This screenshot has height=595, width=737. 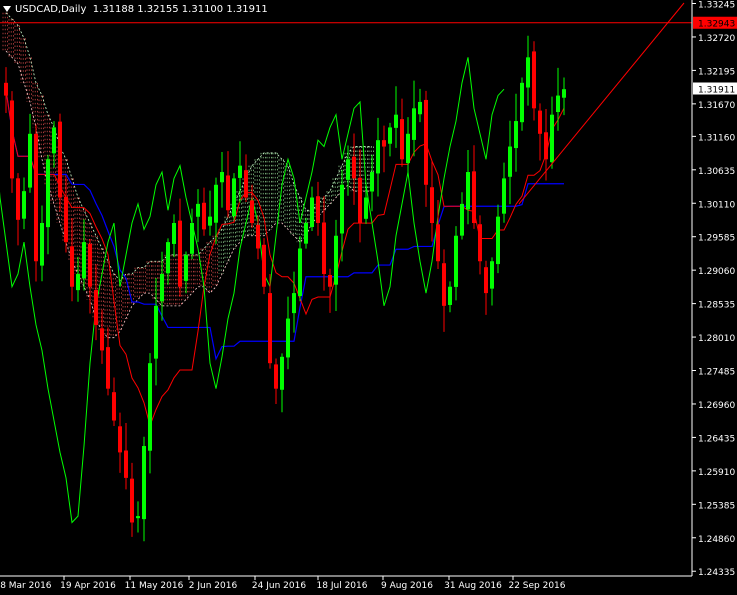 I want to click on time-tick-label: 2 Jun 2016, so click(x=213, y=586).